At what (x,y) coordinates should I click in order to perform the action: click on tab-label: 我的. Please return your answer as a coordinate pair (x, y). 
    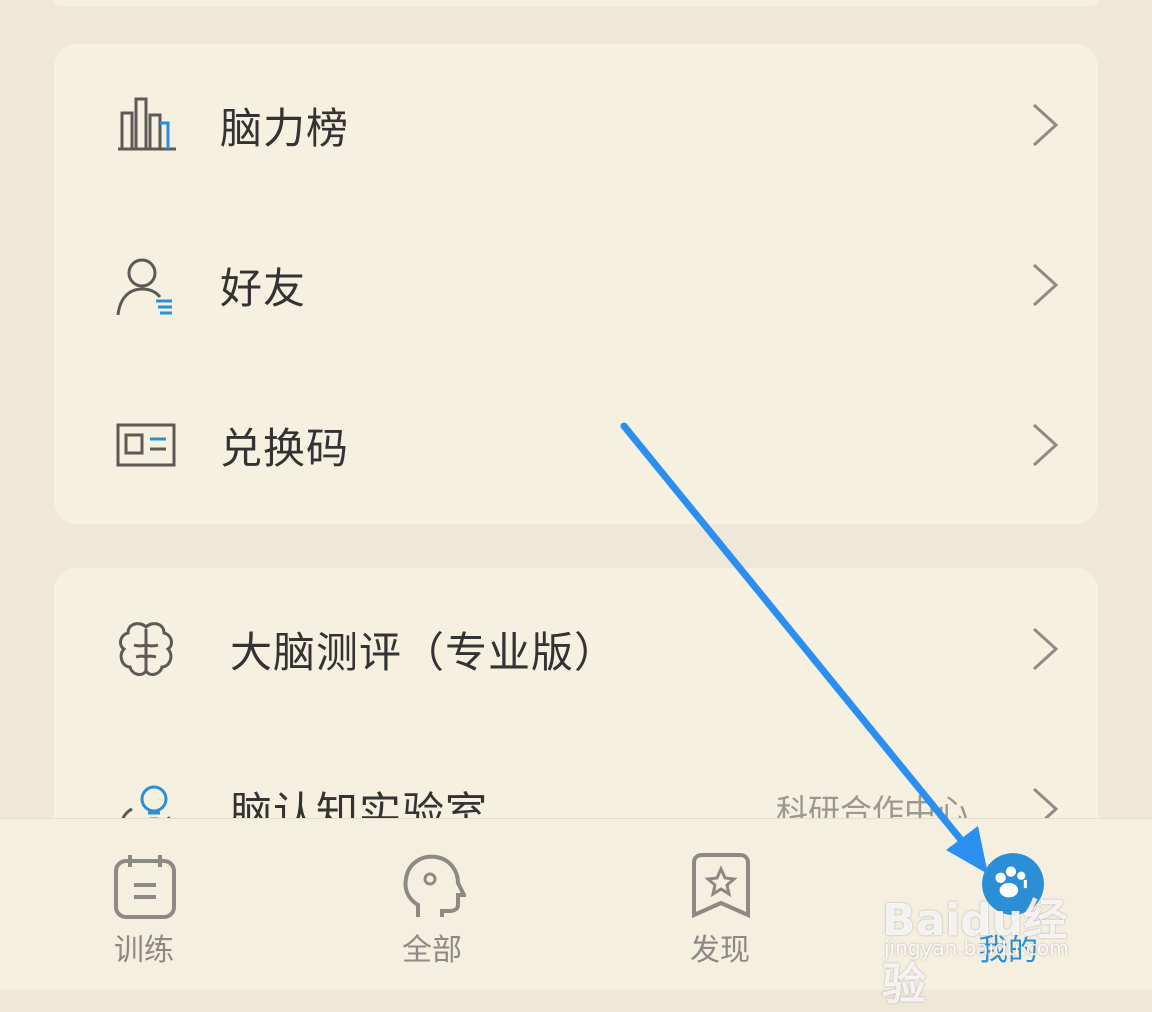
    Looking at the image, I should click on (1008, 950).